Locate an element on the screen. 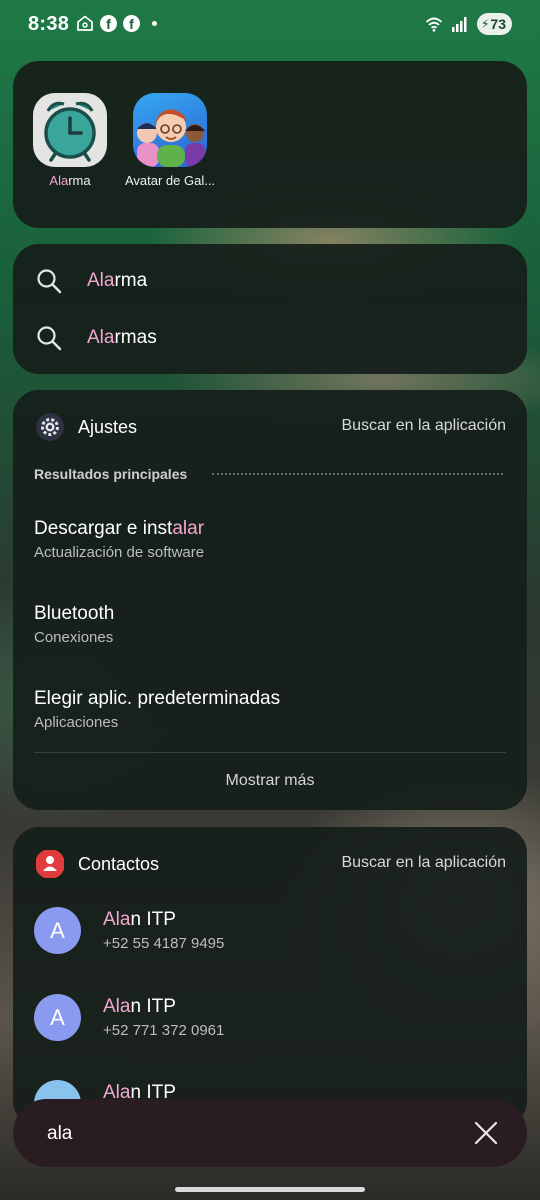 The image size is (540, 1200). settings-gear-icon is located at coordinates (50, 427).